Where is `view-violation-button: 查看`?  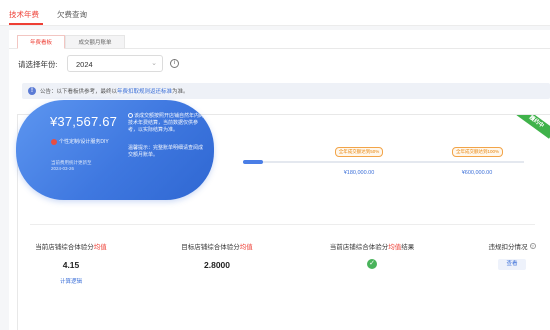 view-violation-button: 查看 is located at coordinates (512, 264).